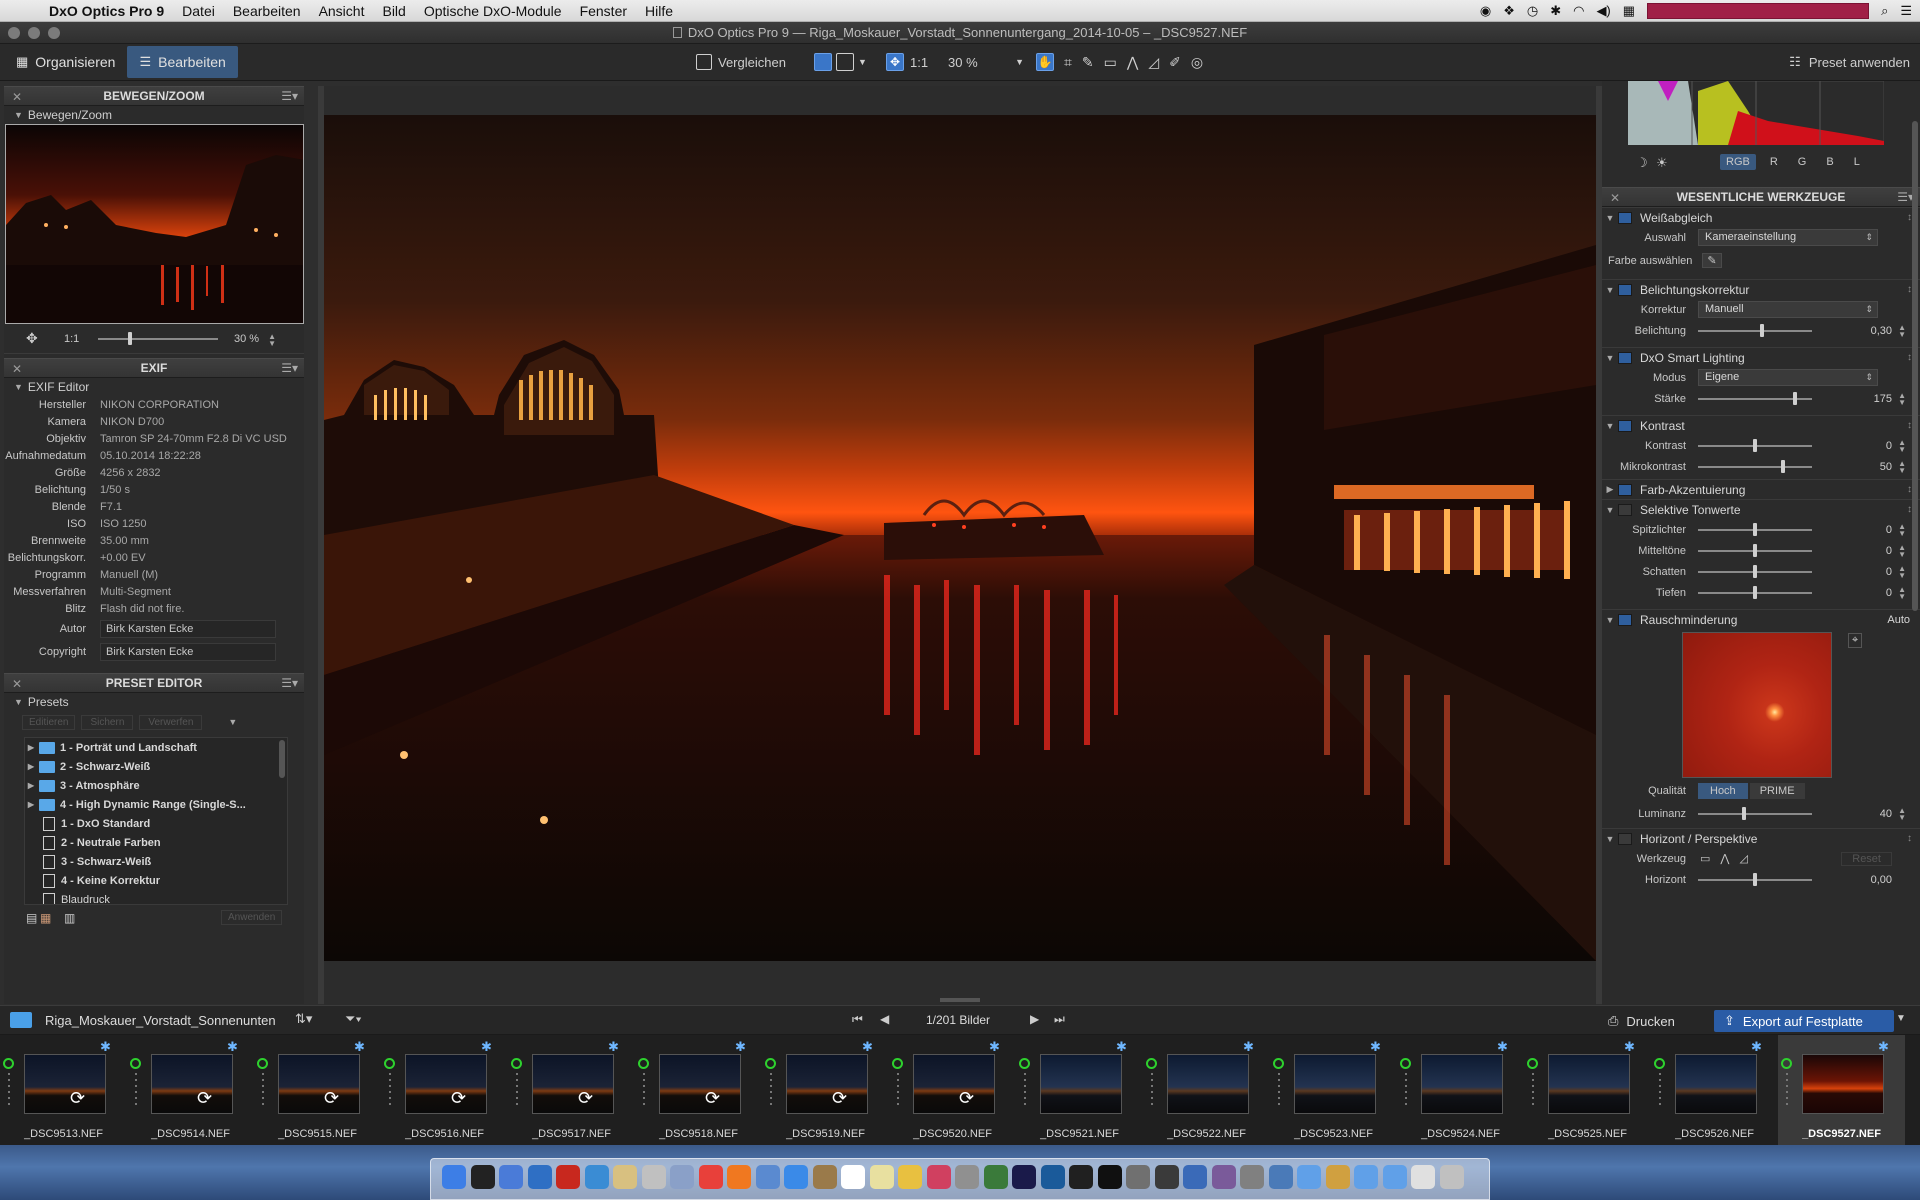 The image size is (1920, 1200). What do you see at coordinates (1855, 640) in the screenshot?
I see `loupe-icon: ⌖` at bounding box center [1855, 640].